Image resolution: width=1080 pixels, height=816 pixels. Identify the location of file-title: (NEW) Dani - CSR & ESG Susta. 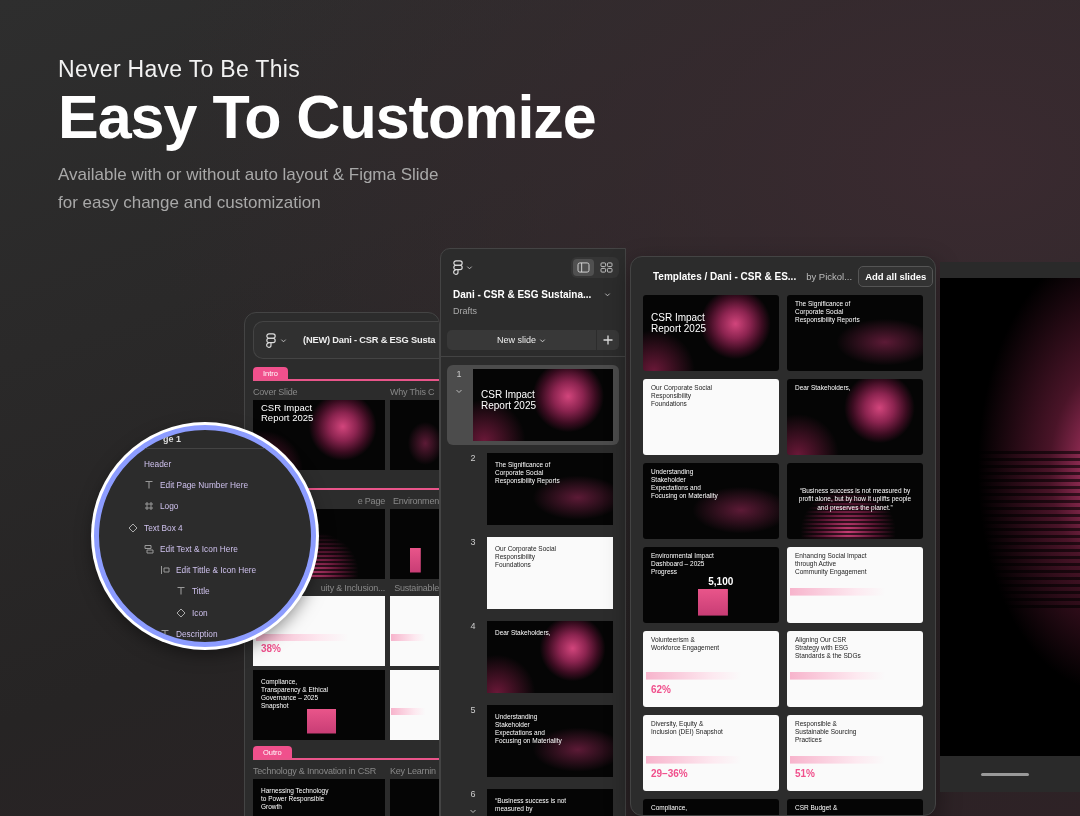
(369, 340).